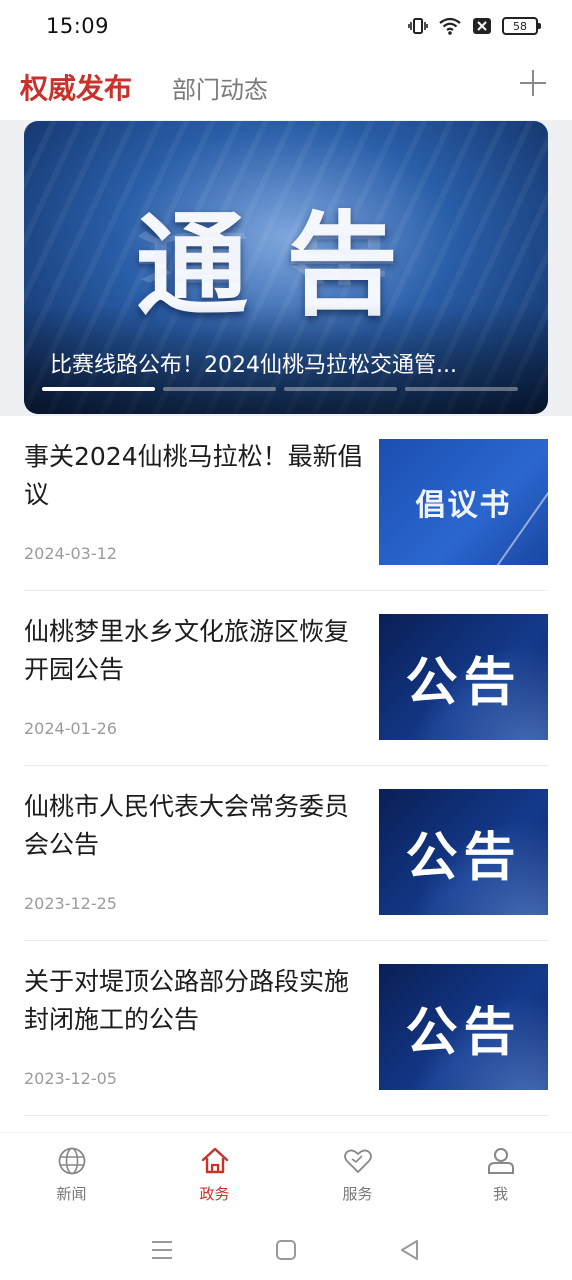  What do you see at coordinates (521, 26) in the screenshot?
I see `battery-icon: 58` at bounding box center [521, 26].